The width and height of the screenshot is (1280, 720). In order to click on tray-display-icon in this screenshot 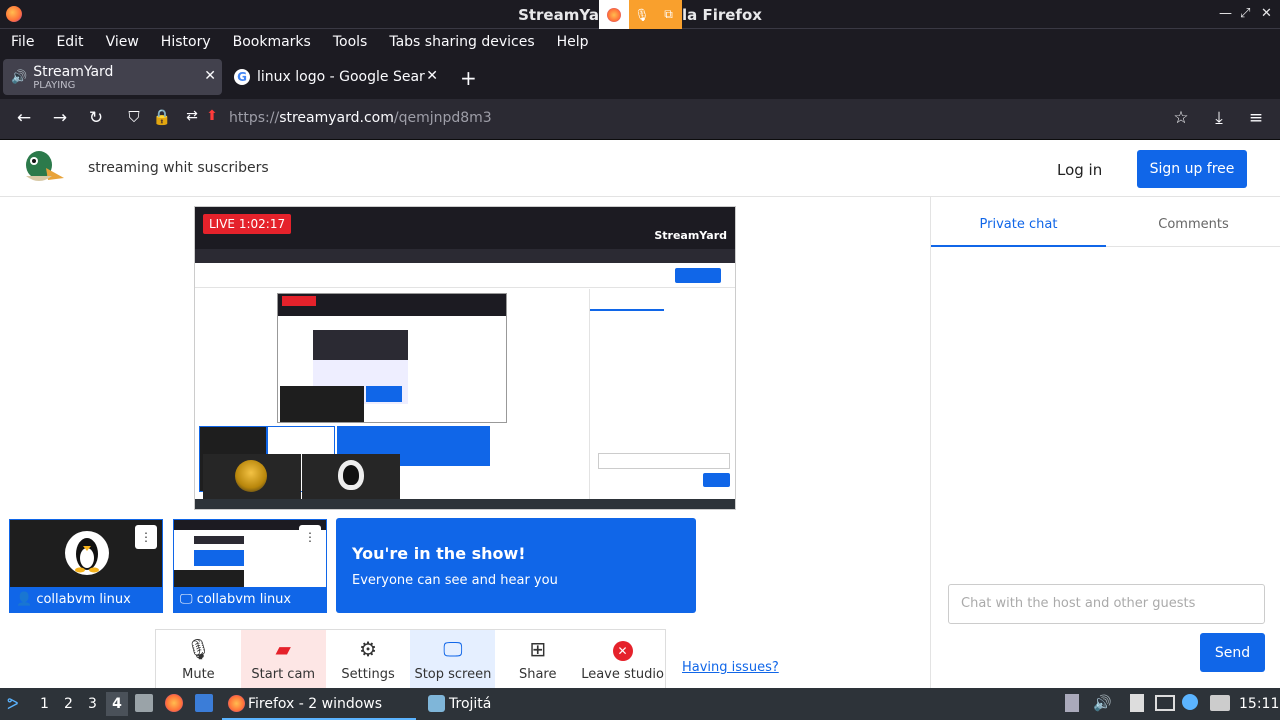, I will do `click(1165, 703)`.